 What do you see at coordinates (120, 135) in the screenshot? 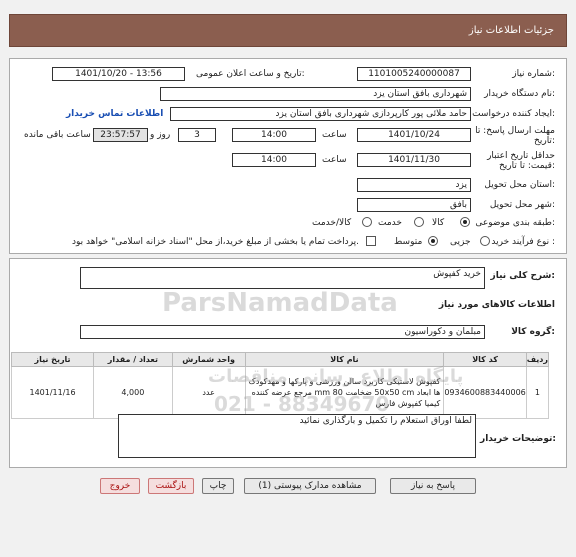
I see `remaining-time-field: 23:57:57` at bounding box center [120, 135].